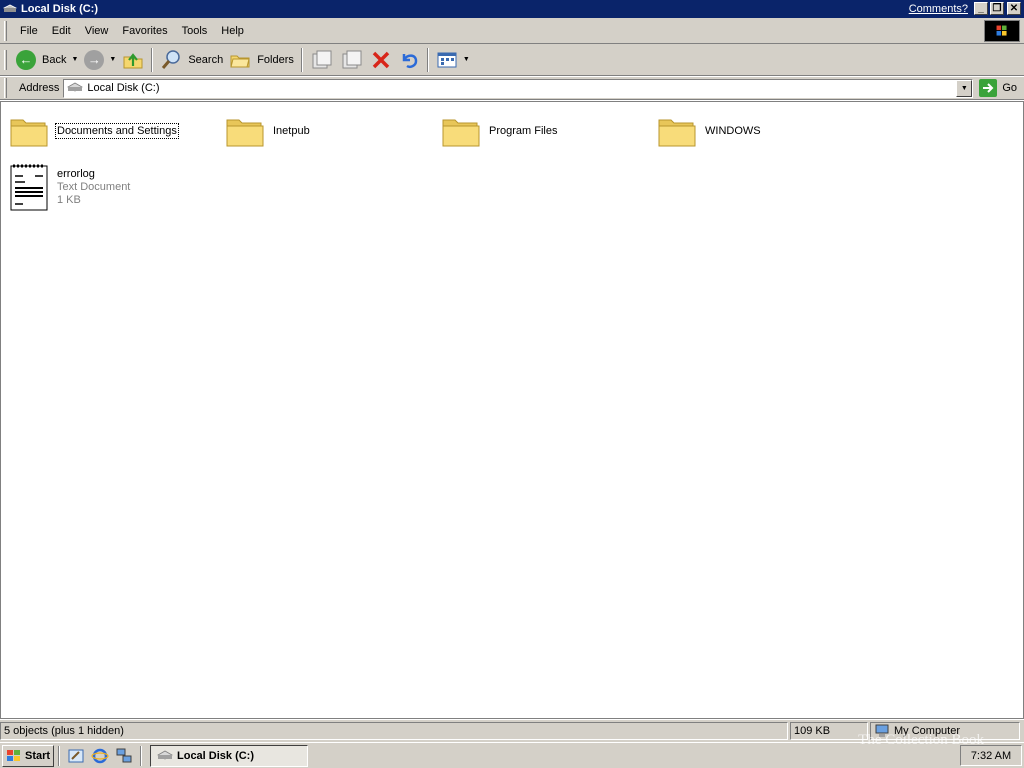  I want to click on move-to-button, so click(322, 60).